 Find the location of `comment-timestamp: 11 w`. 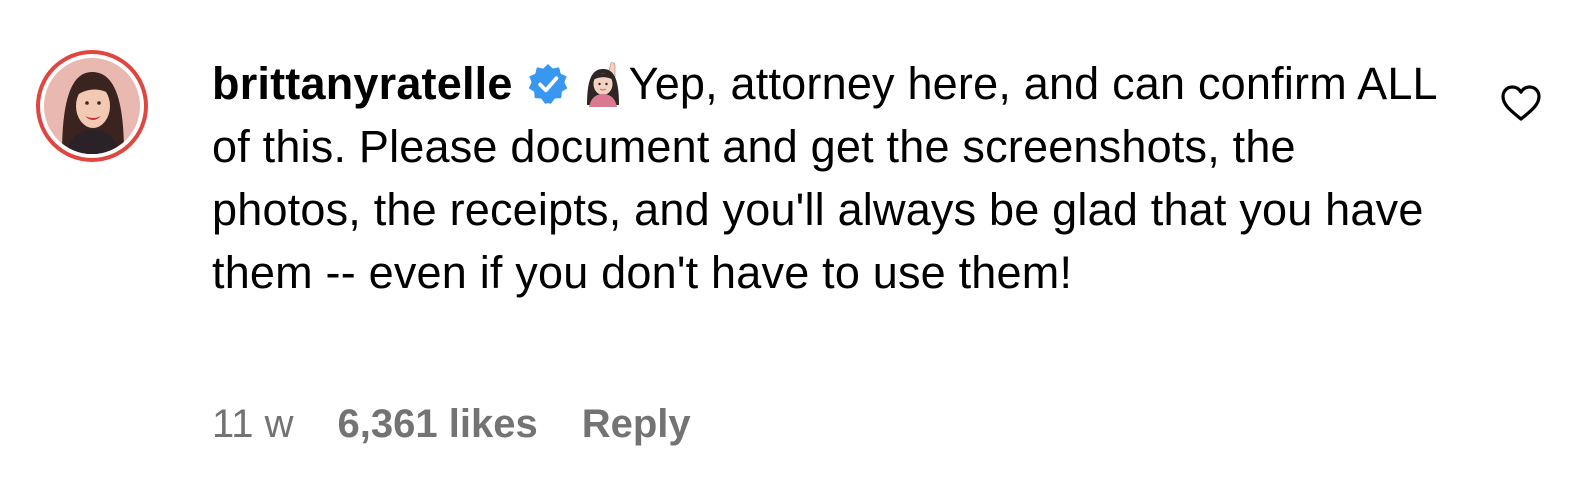

comment-timestamp: 11 w is located at coordinates (253, 424).